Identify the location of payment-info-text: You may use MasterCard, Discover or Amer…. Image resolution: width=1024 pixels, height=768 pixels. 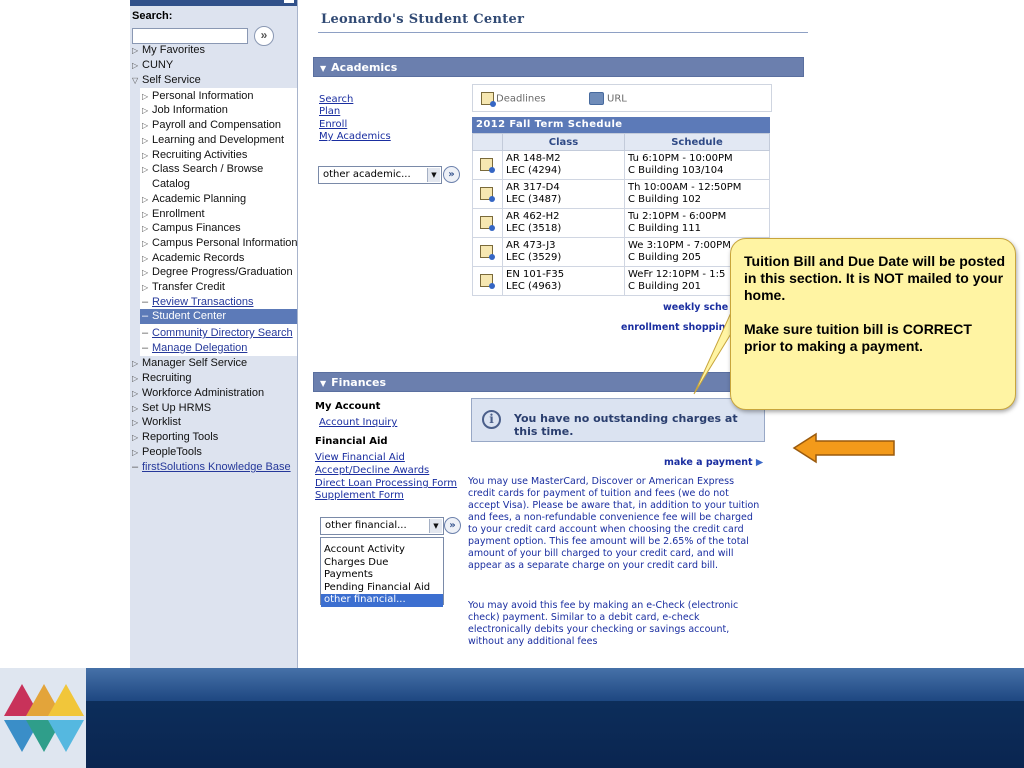
(614, 523).